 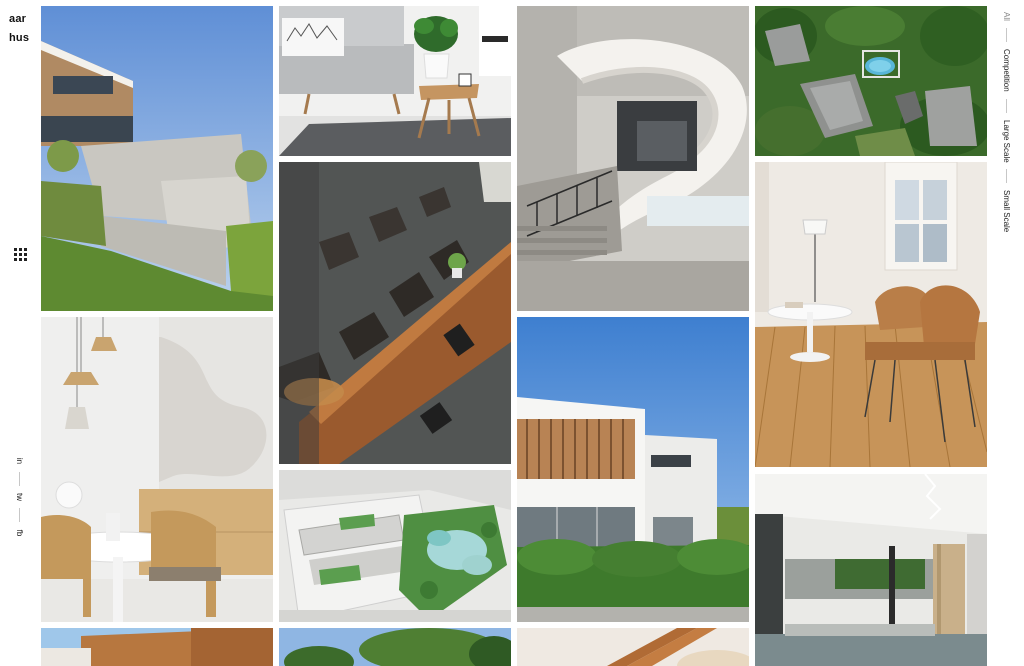 I want to click on aerial-estate-image, so click(x=871, y=81).